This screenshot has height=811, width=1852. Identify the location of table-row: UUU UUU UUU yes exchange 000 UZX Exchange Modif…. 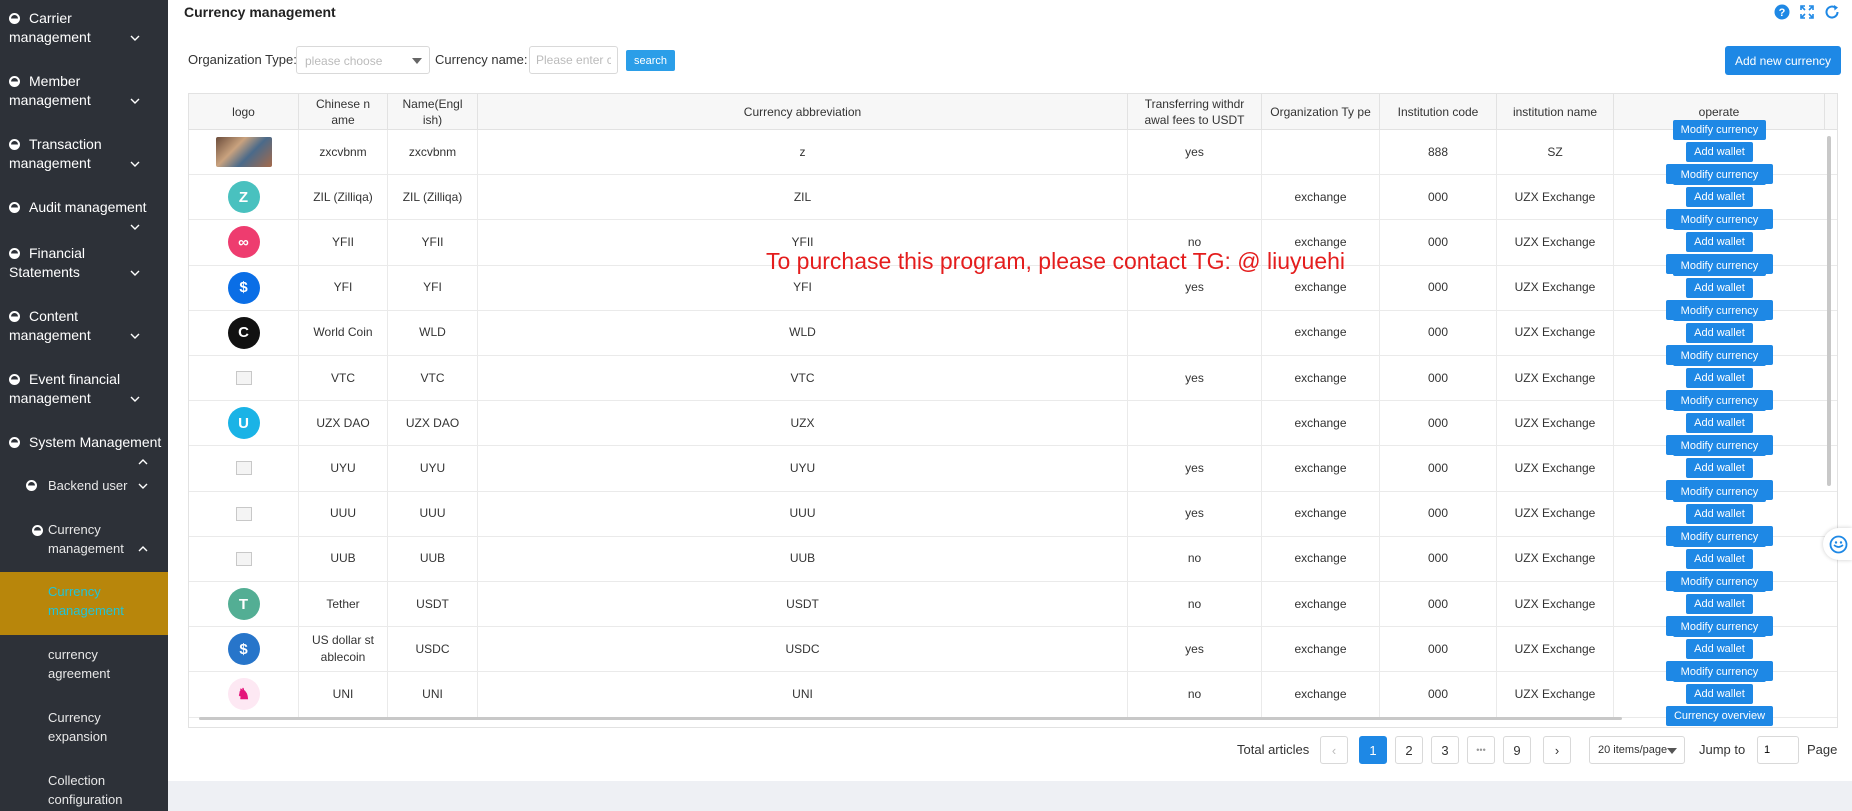
(1013, 513).